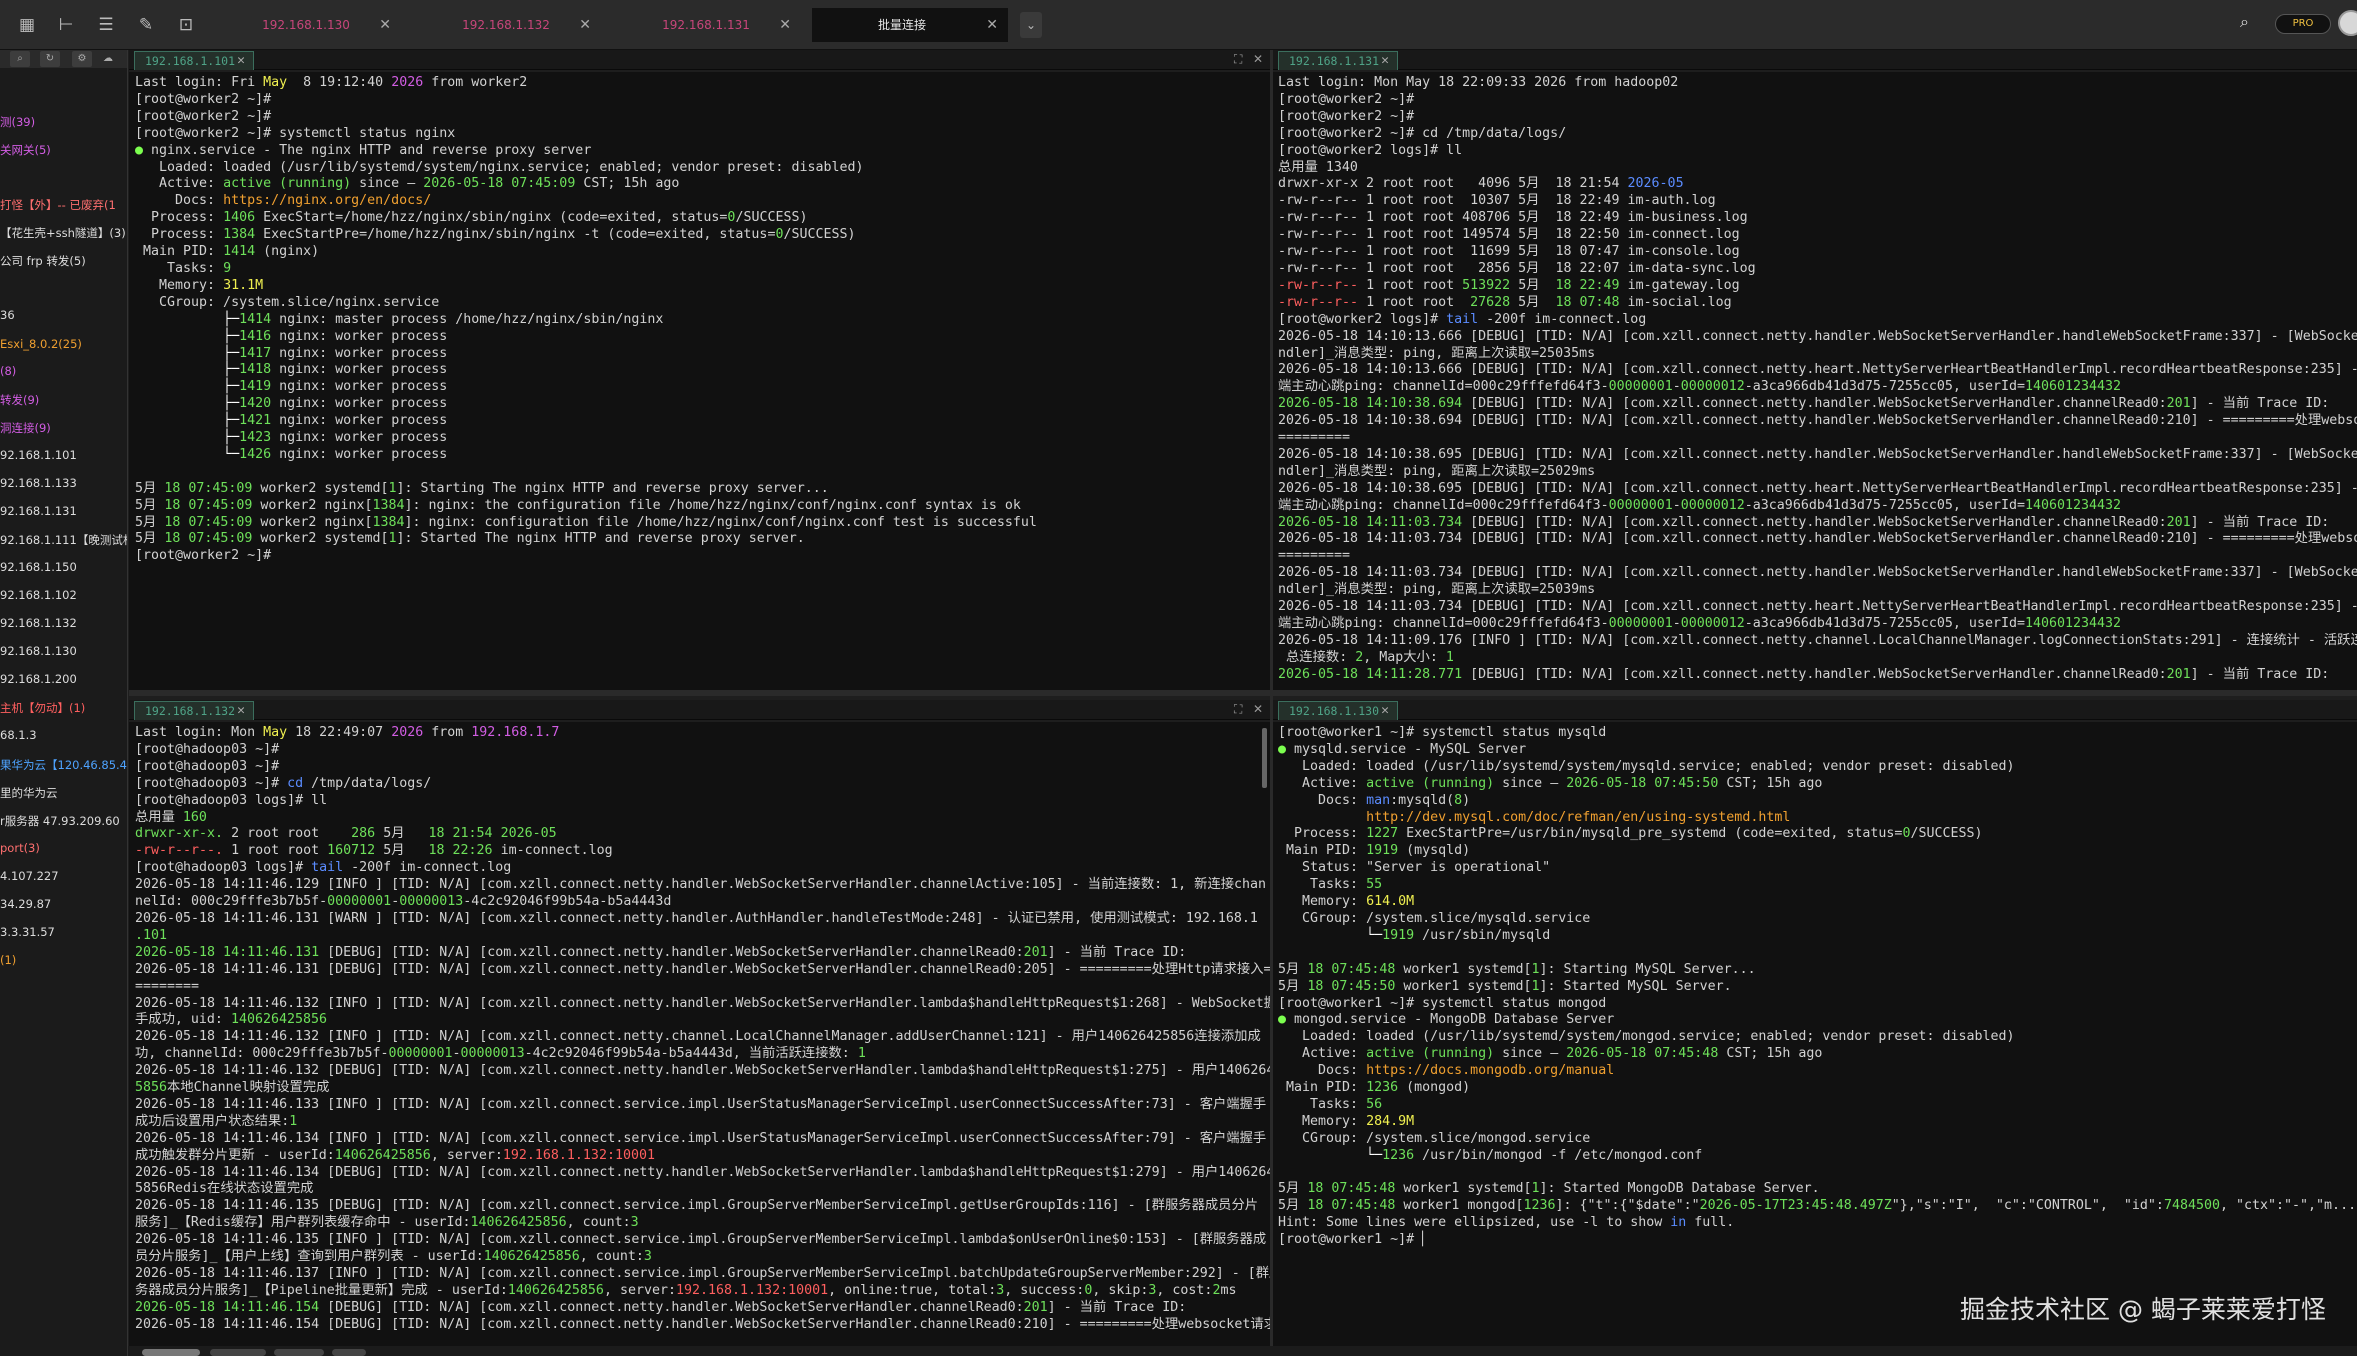  What do you see at coordinates (17, 122) in the screenshot?
I see `sidebar-item: 测(39)` at bounding box center [17, 122].